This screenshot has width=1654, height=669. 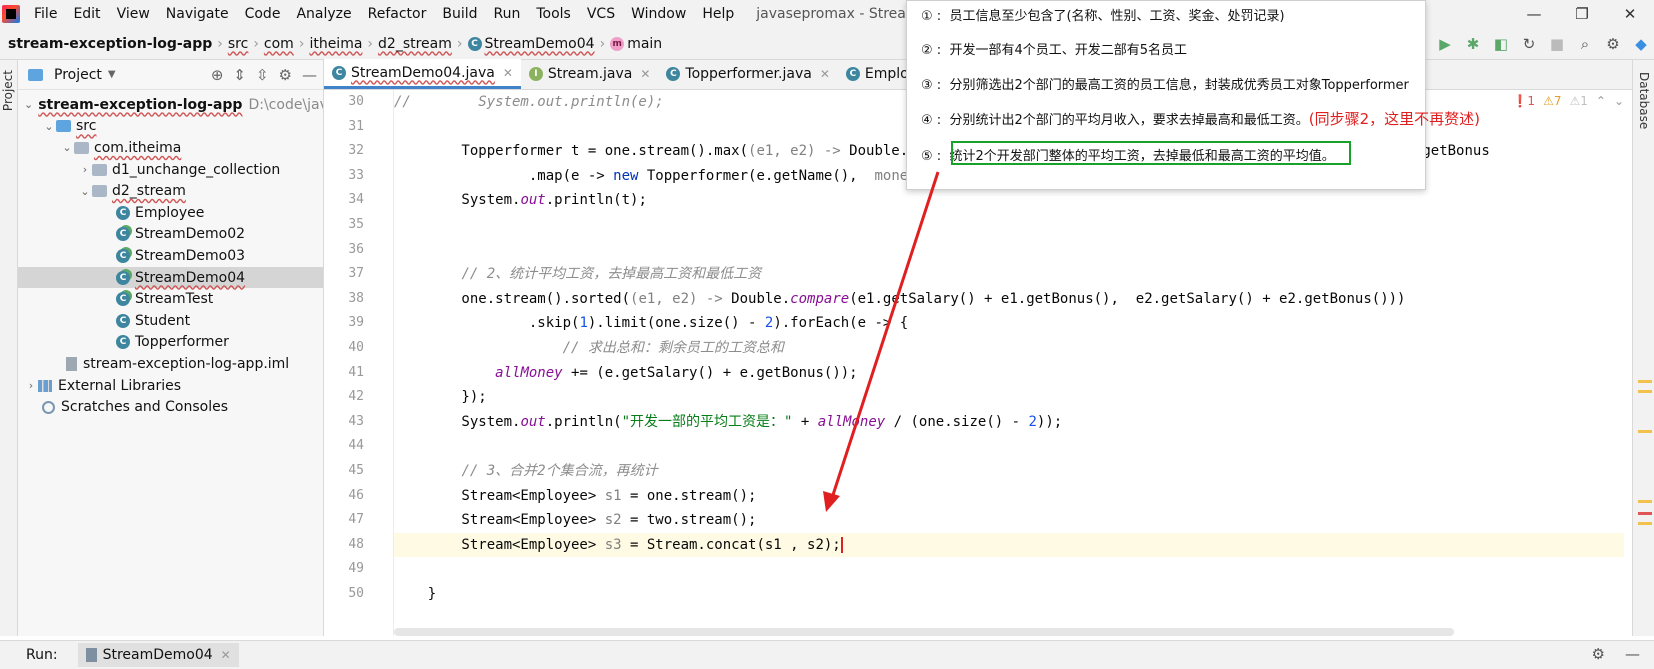 I want to click on debug-icon: ✱, so click(x=1473, y=44).